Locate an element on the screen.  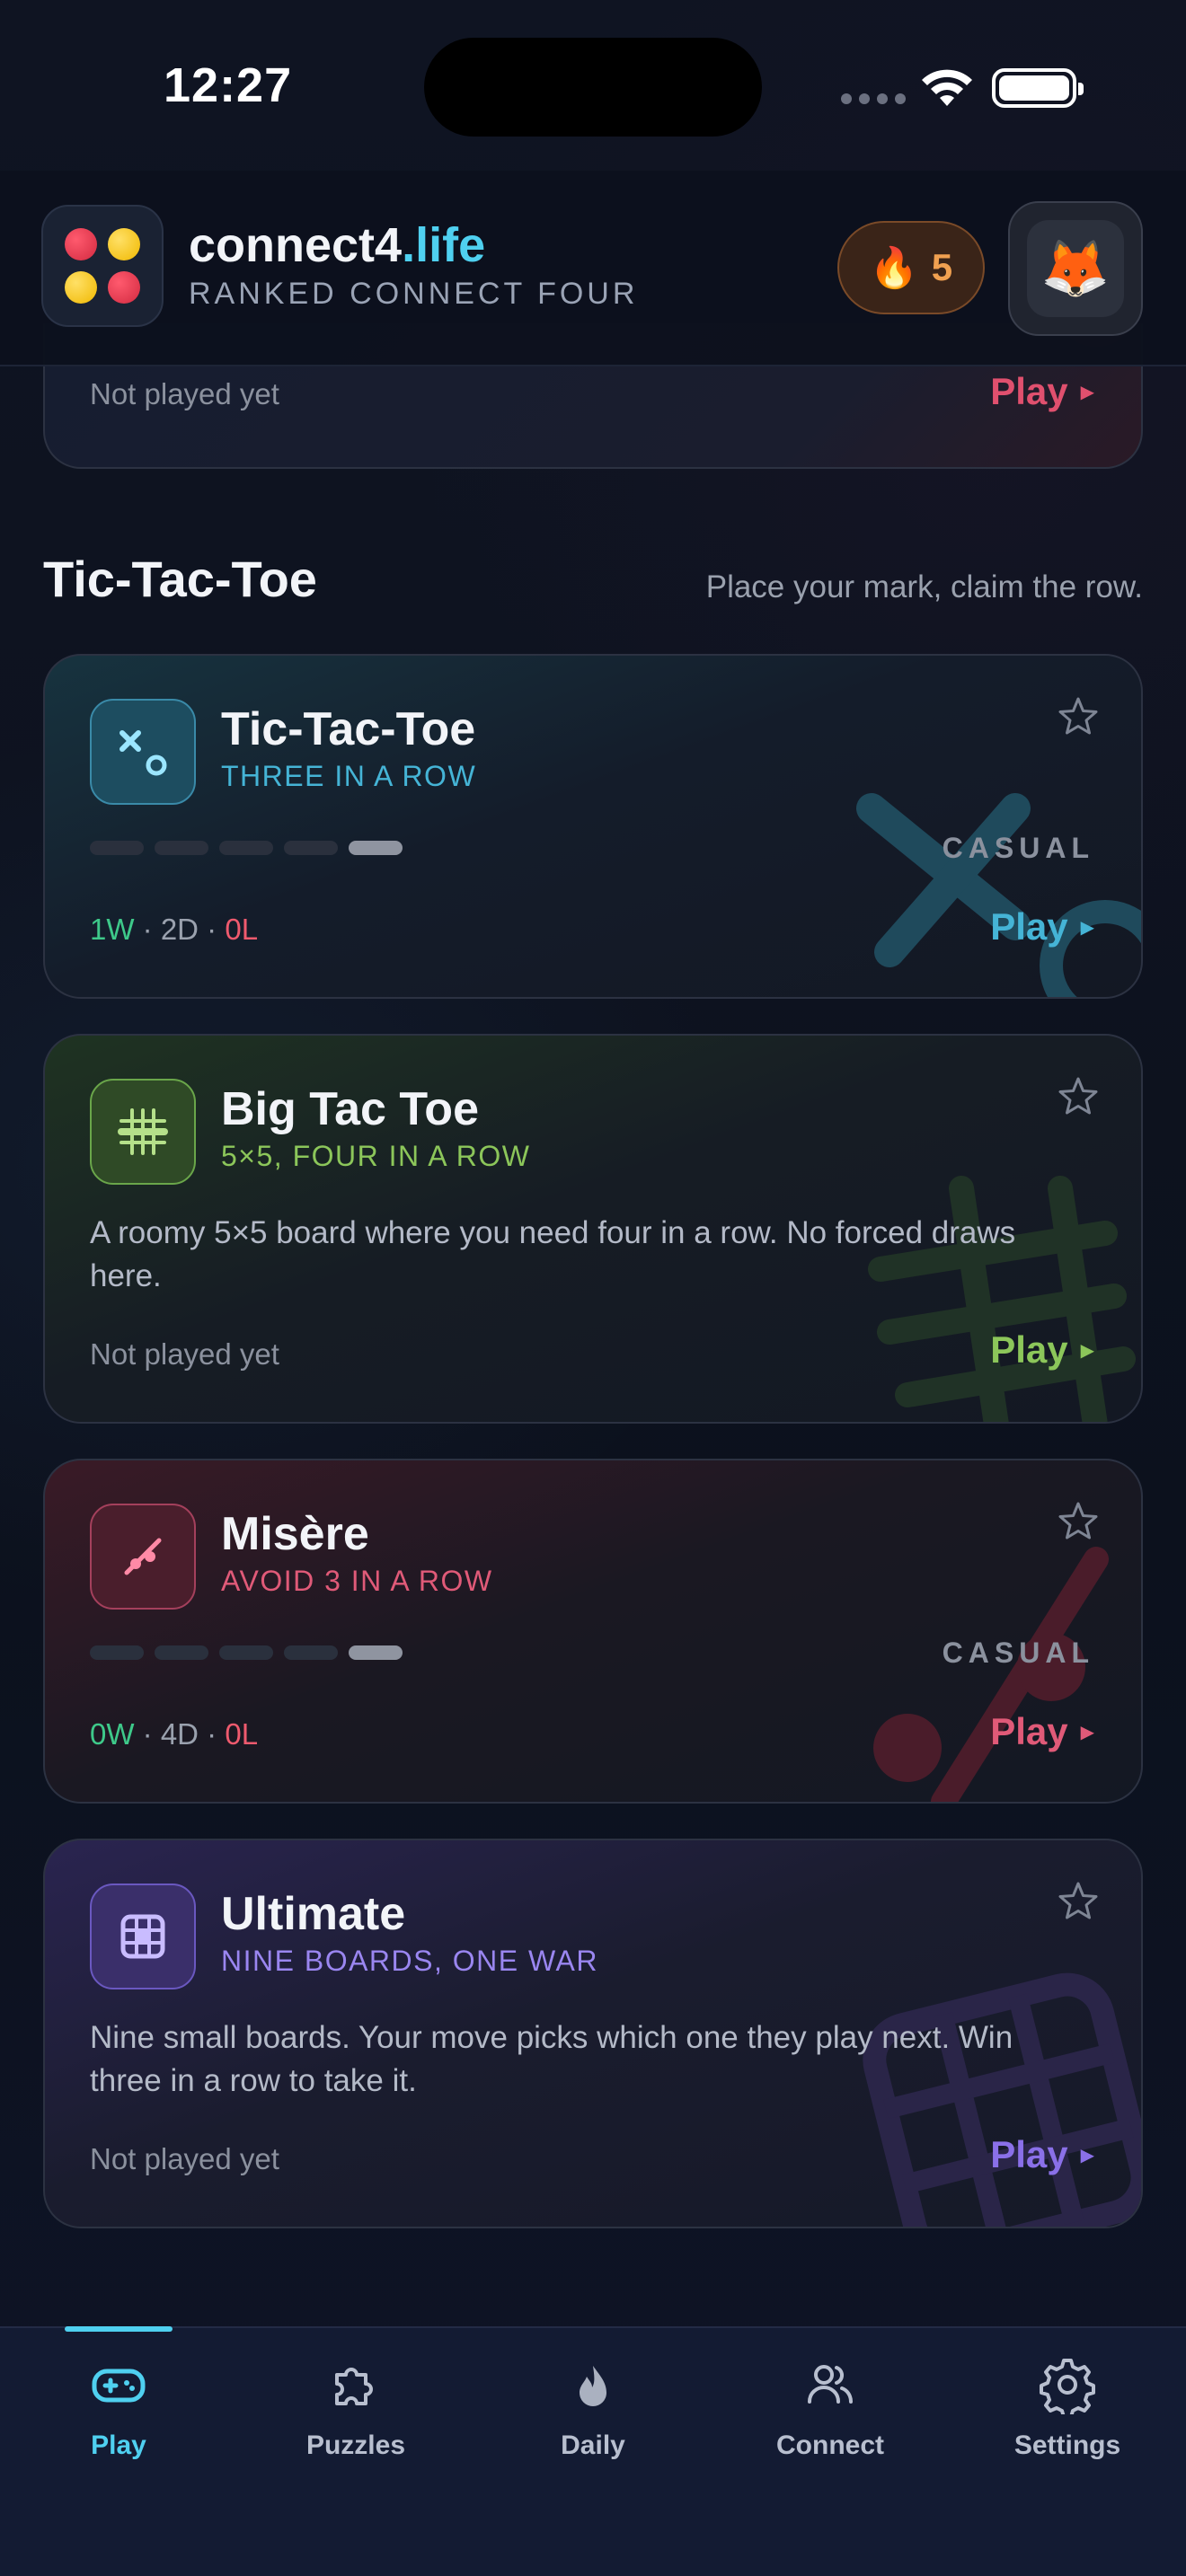
win-draw-loss-record: 1W · 2D · 0L is located at coordinates (174, 929).